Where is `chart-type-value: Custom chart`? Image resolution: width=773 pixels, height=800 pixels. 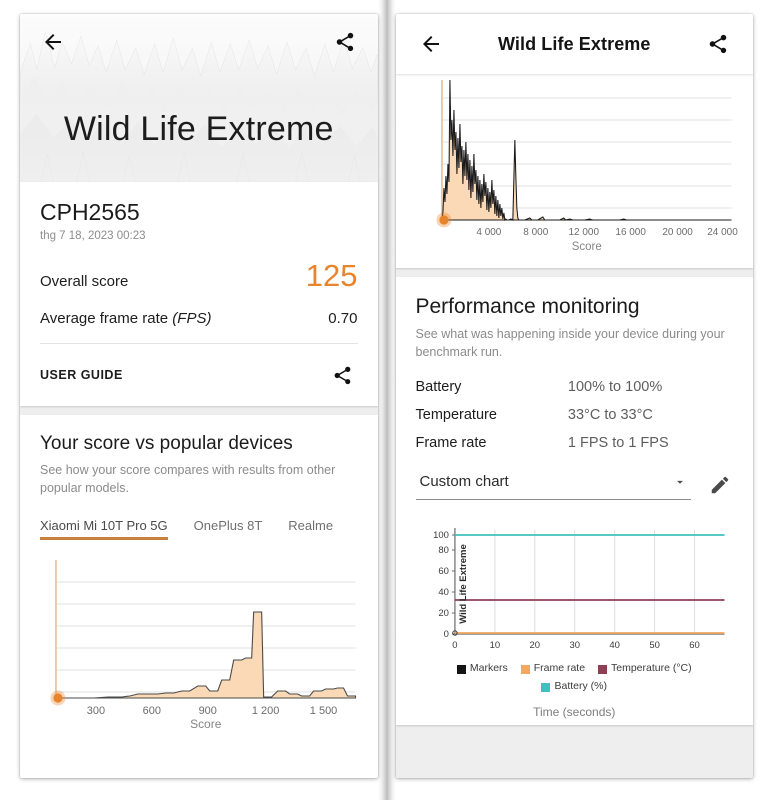 chart-type-value: Custom chart is located at coordinates (464, 482).